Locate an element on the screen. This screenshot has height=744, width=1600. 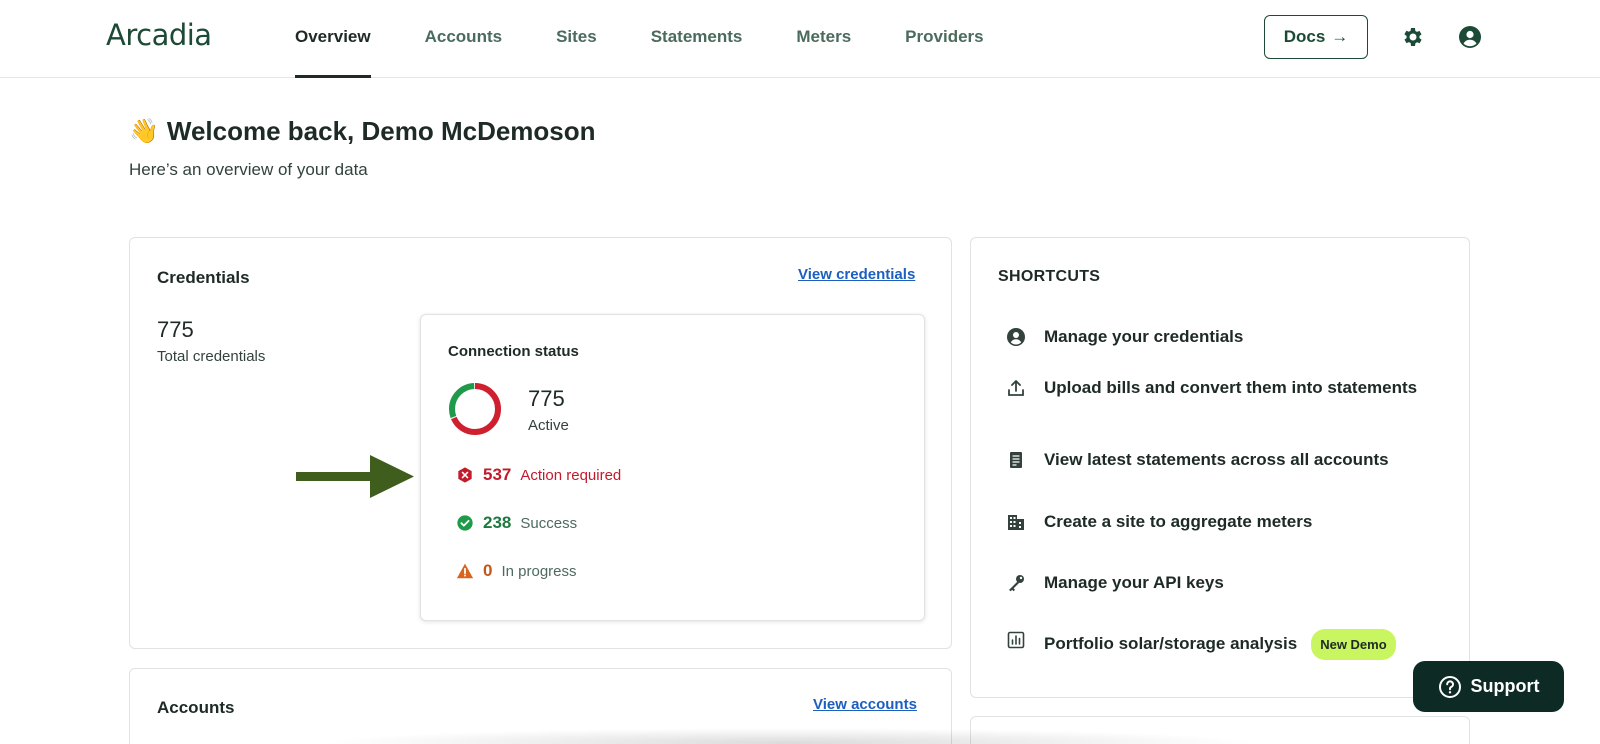
connection-status-donut is located at coordinates (475, 409).